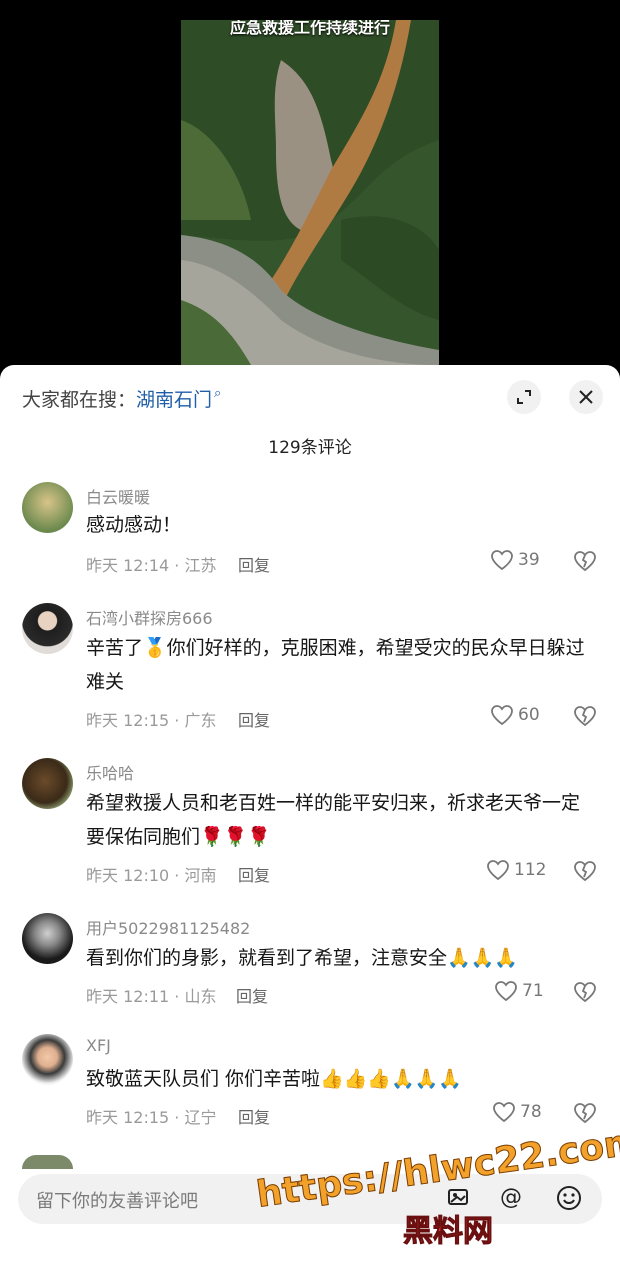  I want to click on expand-button, so click(524, 397).